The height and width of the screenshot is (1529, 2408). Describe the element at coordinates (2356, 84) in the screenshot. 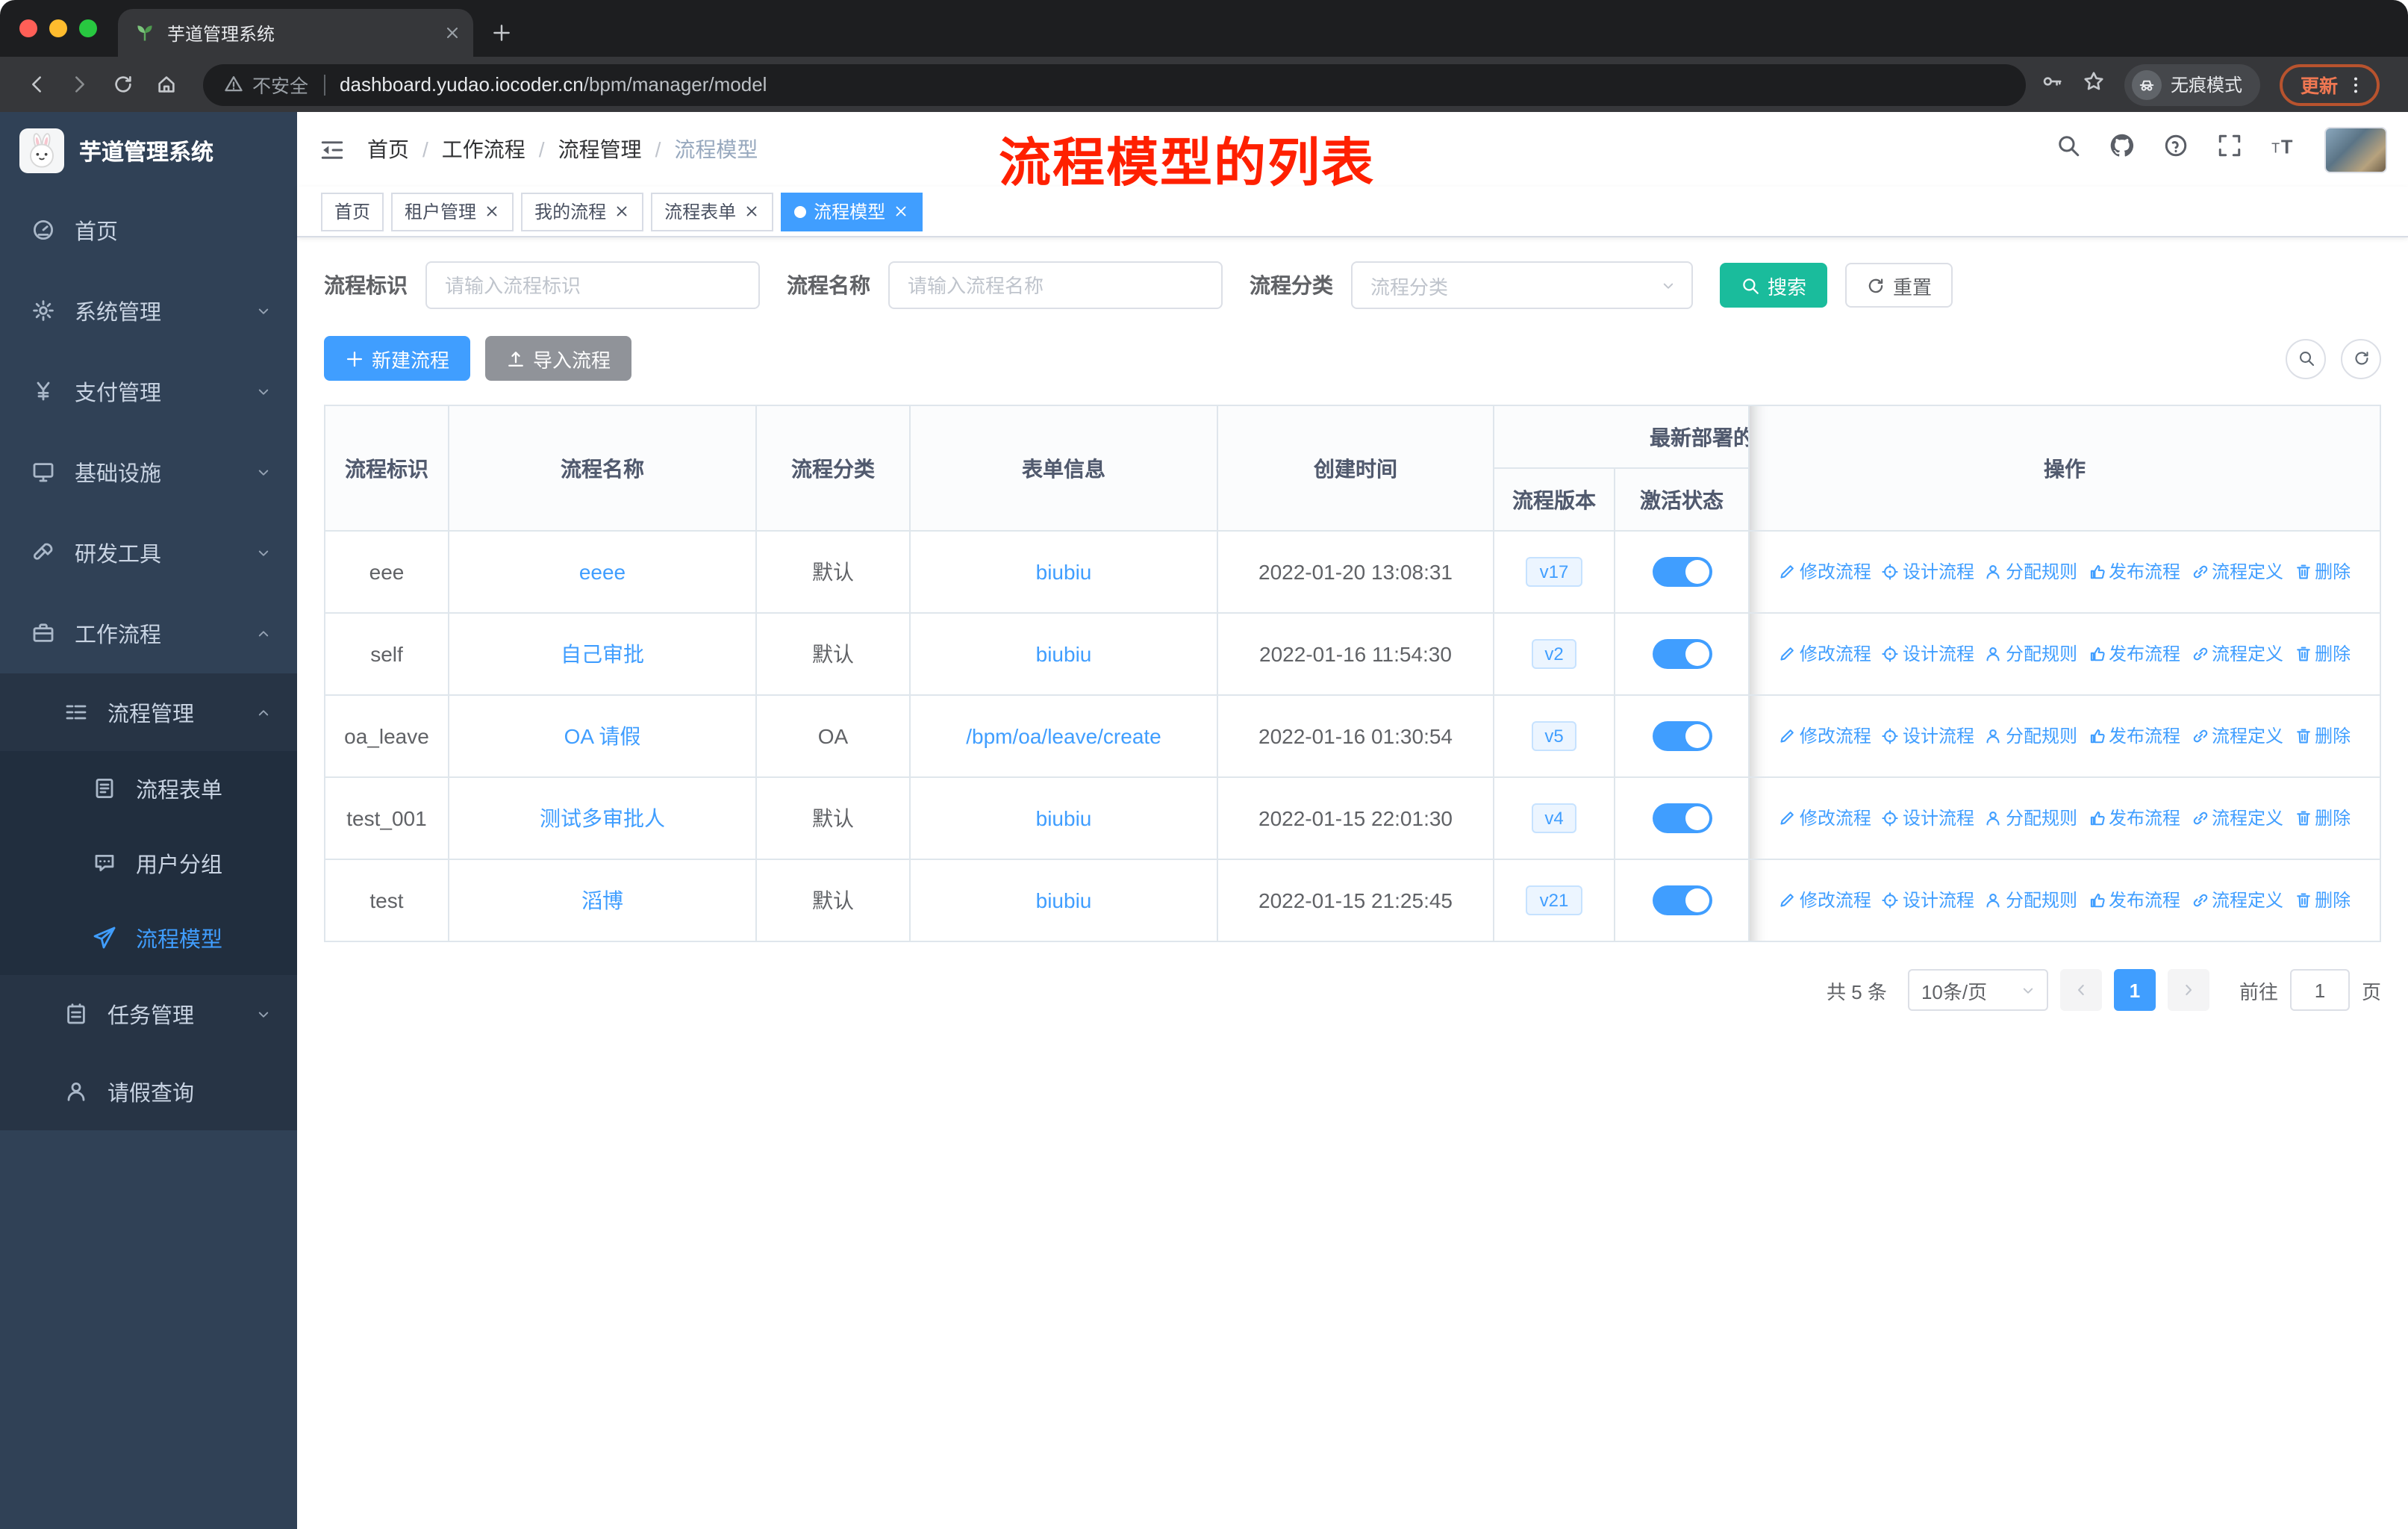

I see `browser-menu-icon` at that location.